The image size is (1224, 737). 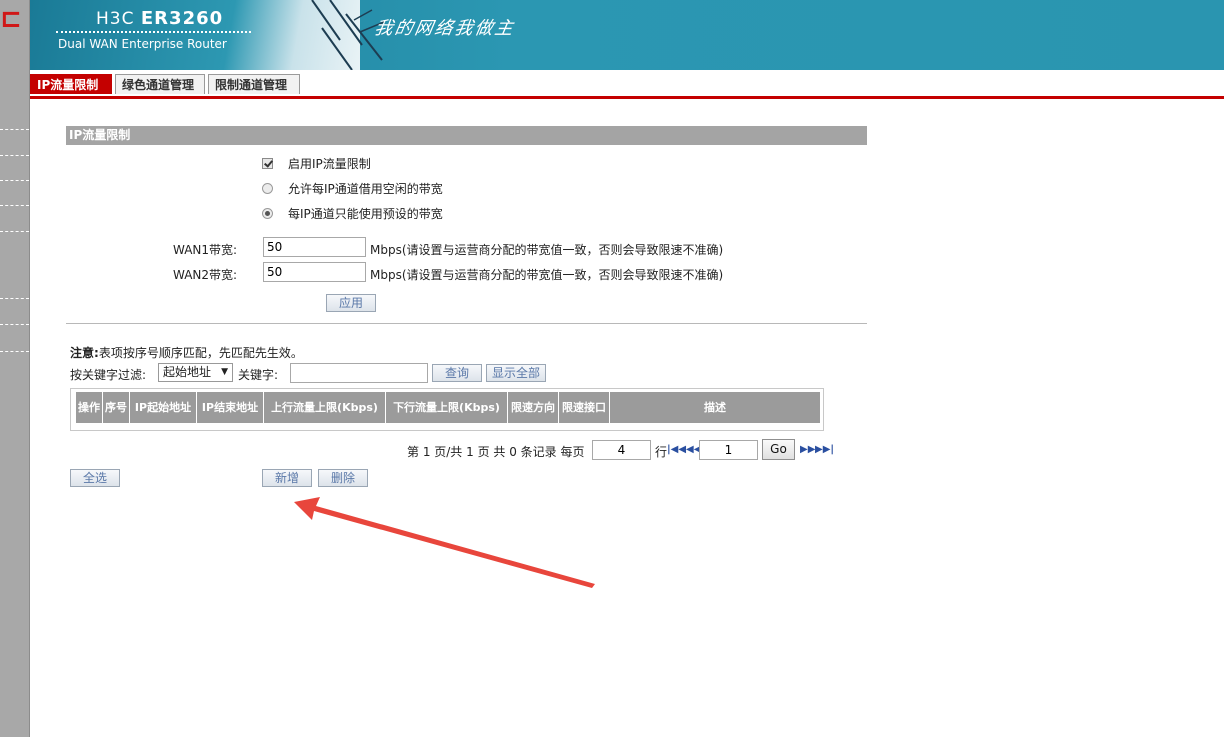 What do you see at coordinates (621, 450) in the screenshot?
I see `per-page-input` at bounding box center [621, 450].